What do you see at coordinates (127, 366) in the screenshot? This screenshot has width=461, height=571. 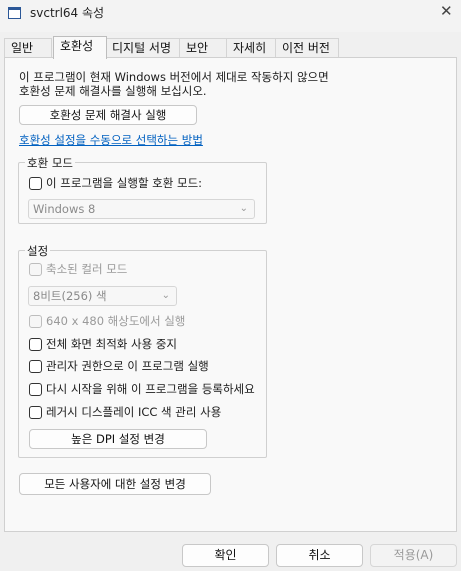 I see `run-as-admin-label: 관리자 권한으로 이 프로그램 실행` at bounding box center [127, 366].